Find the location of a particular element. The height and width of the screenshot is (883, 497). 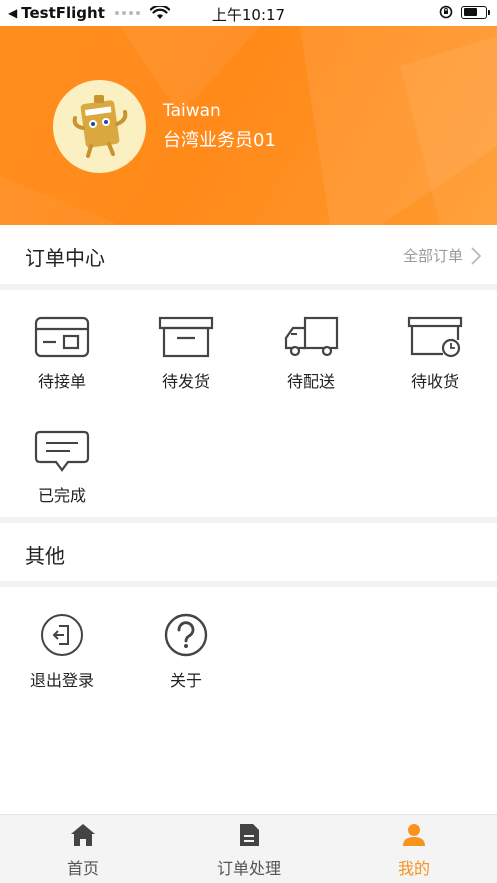

all-orders-link: 全部订单 is located at coordinates (442, 255).